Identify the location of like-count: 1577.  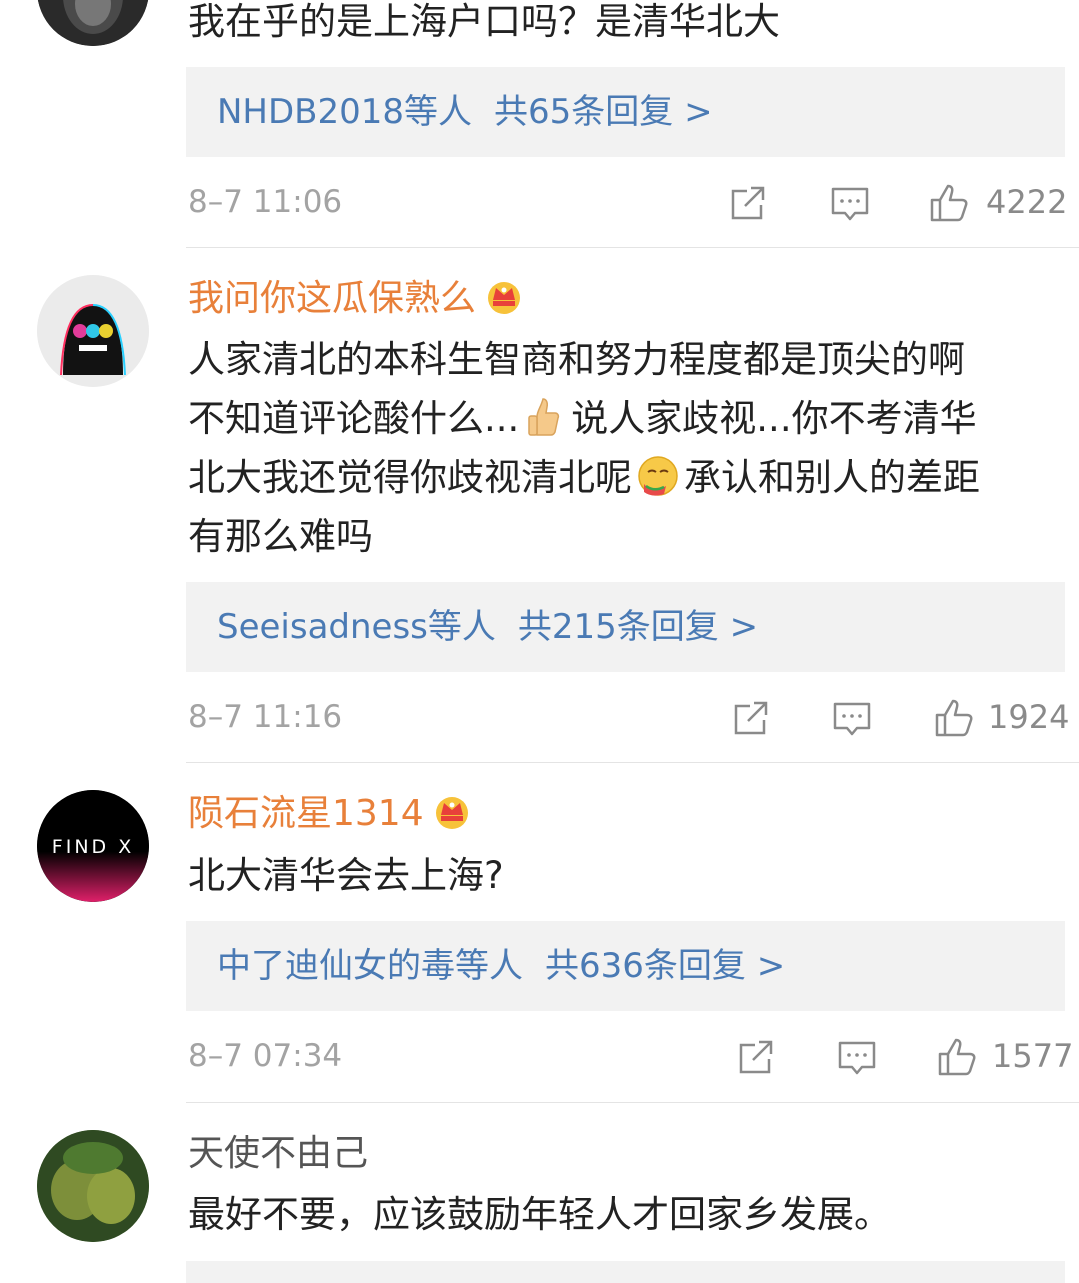
(1033, 1056).